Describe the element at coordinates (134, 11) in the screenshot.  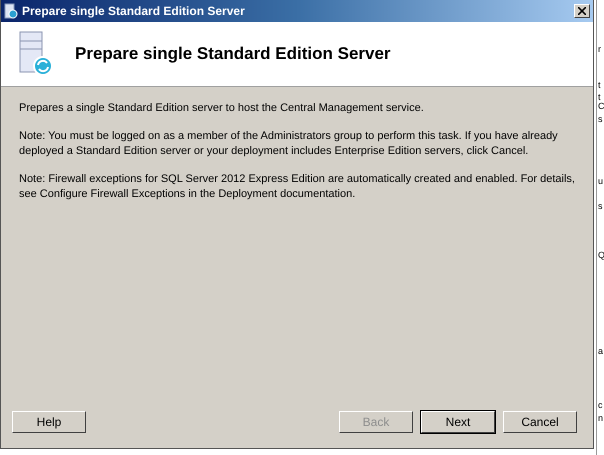
I see `window-title: Prepare single Standard Edition Server` at that location.